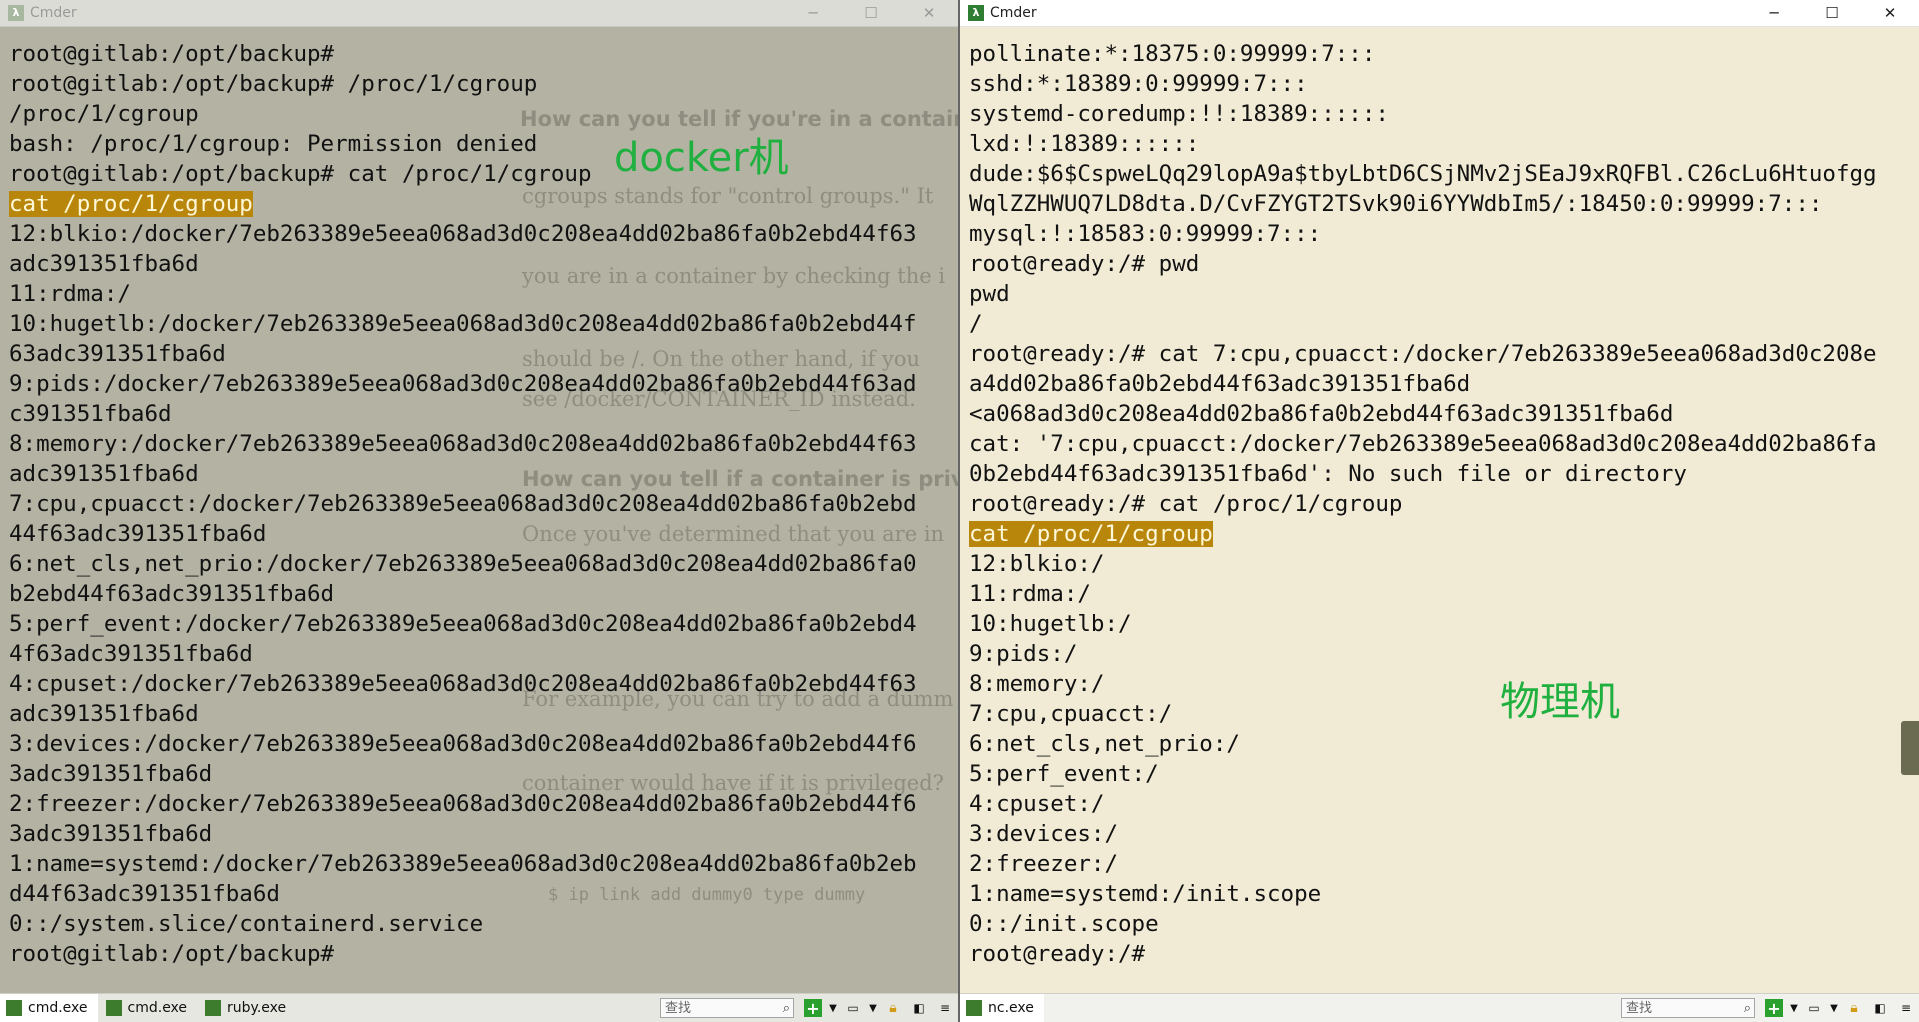 The image size is (1919, 1022). What do you see at coordinates (1064, 924) in the screenshot?
I see `terminal-line-text: 0::/init.scope` at bounding box center [1064, 924].